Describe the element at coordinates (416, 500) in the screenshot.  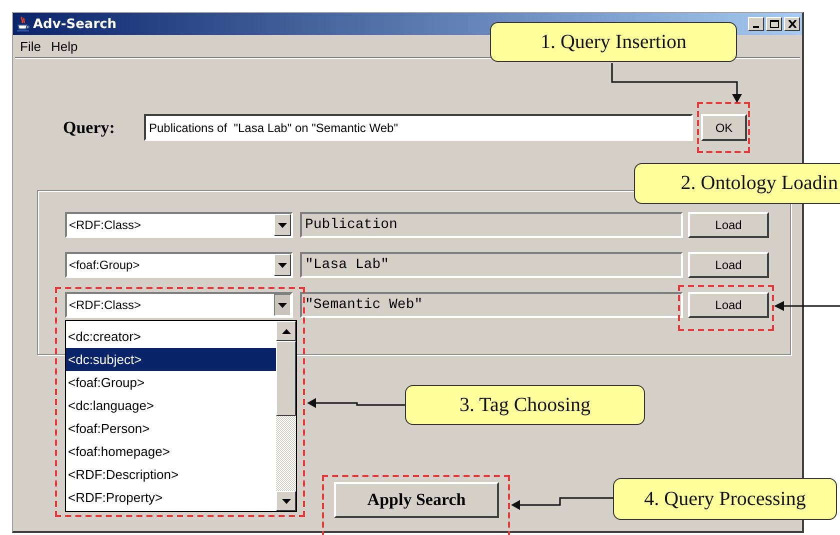
I see `apply-search-button: Apply Search` at that location.